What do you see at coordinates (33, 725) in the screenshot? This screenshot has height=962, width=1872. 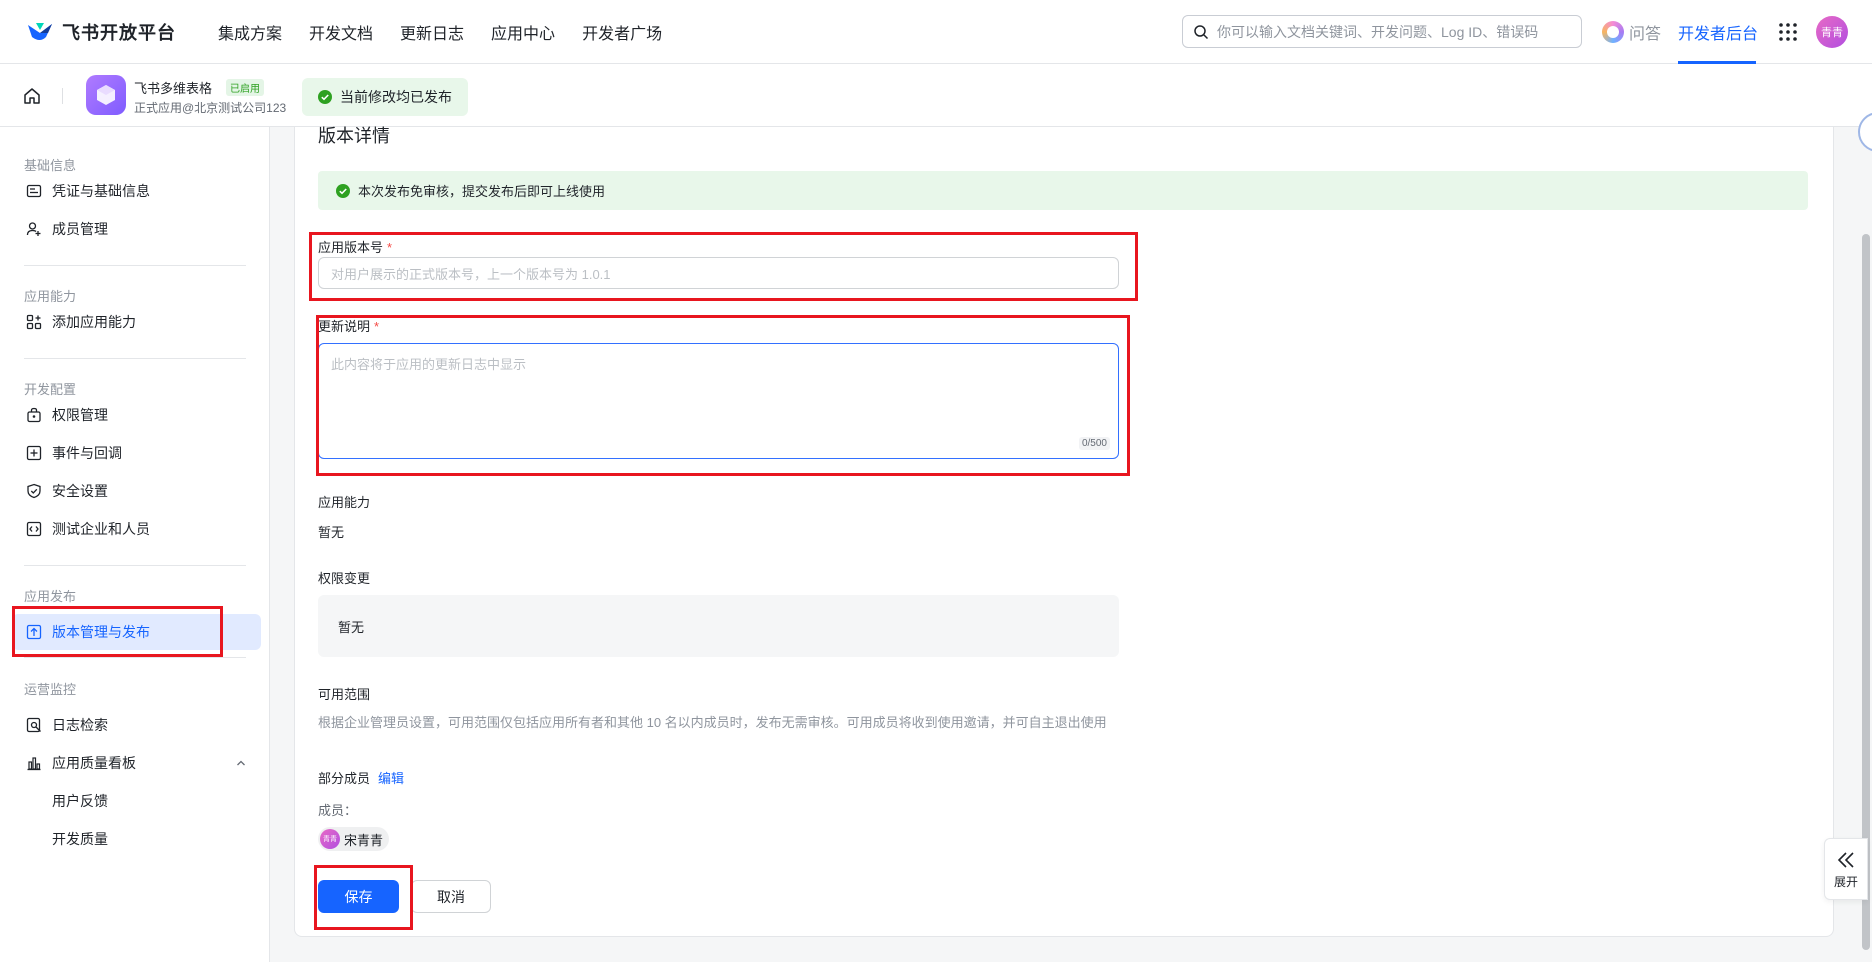 I see `log-search-icon` at bounding box center [33, 725].